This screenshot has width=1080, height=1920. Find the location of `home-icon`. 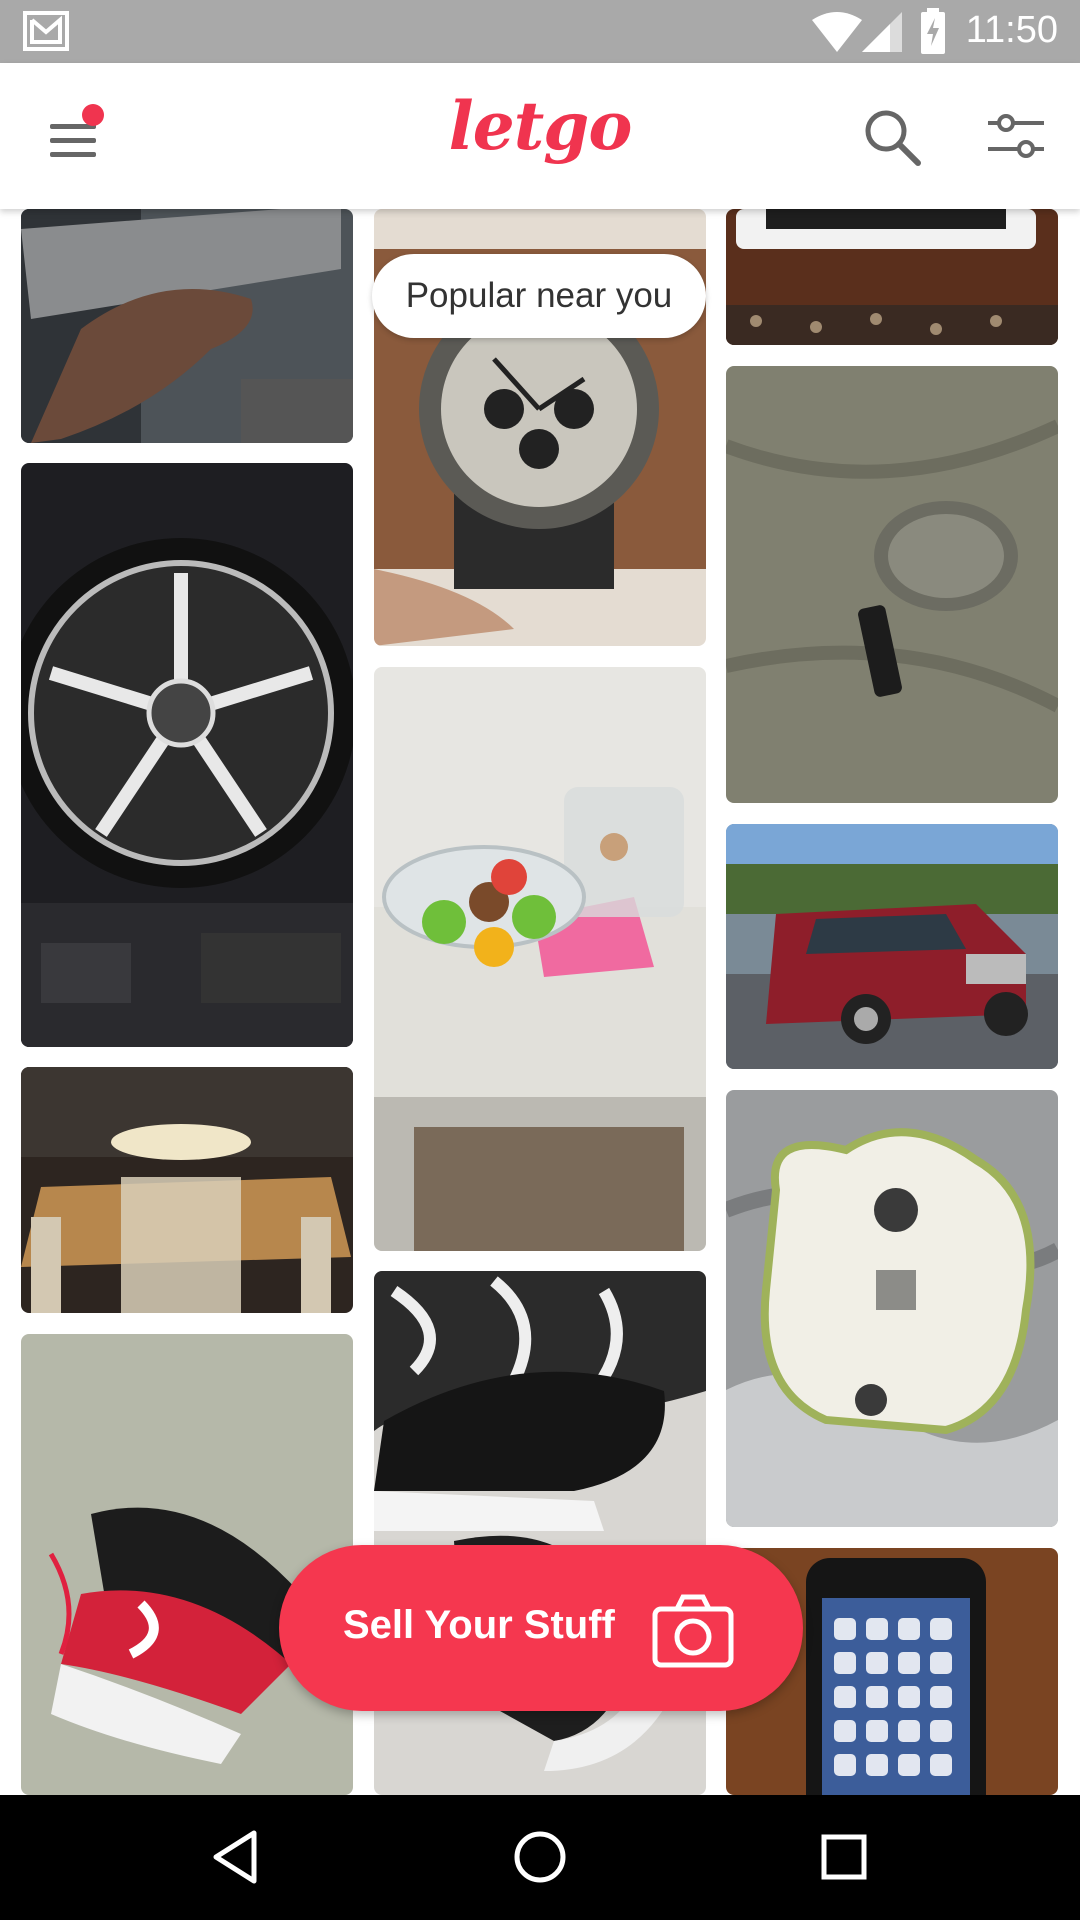

home-icon is located at coordinates (540, 1857).